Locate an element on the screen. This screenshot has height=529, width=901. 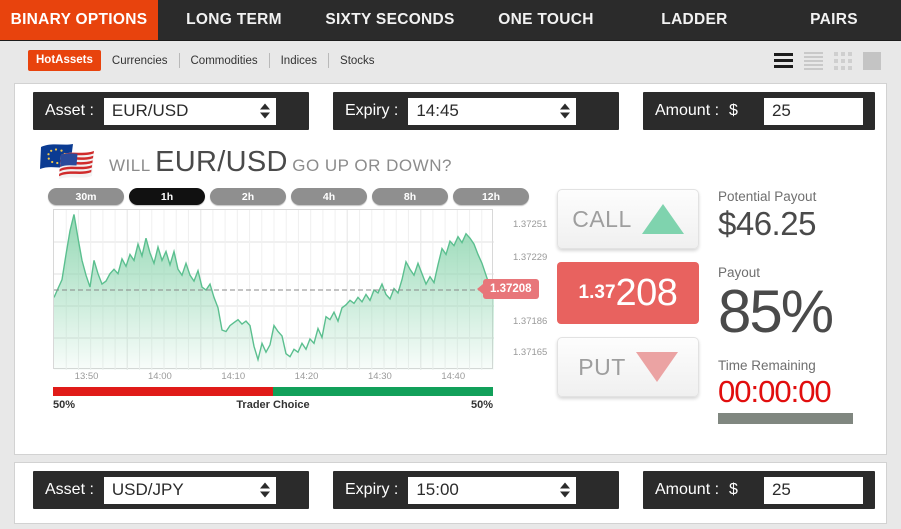
y-tick-label: 1.37165 is located at coordinates (530, 352).